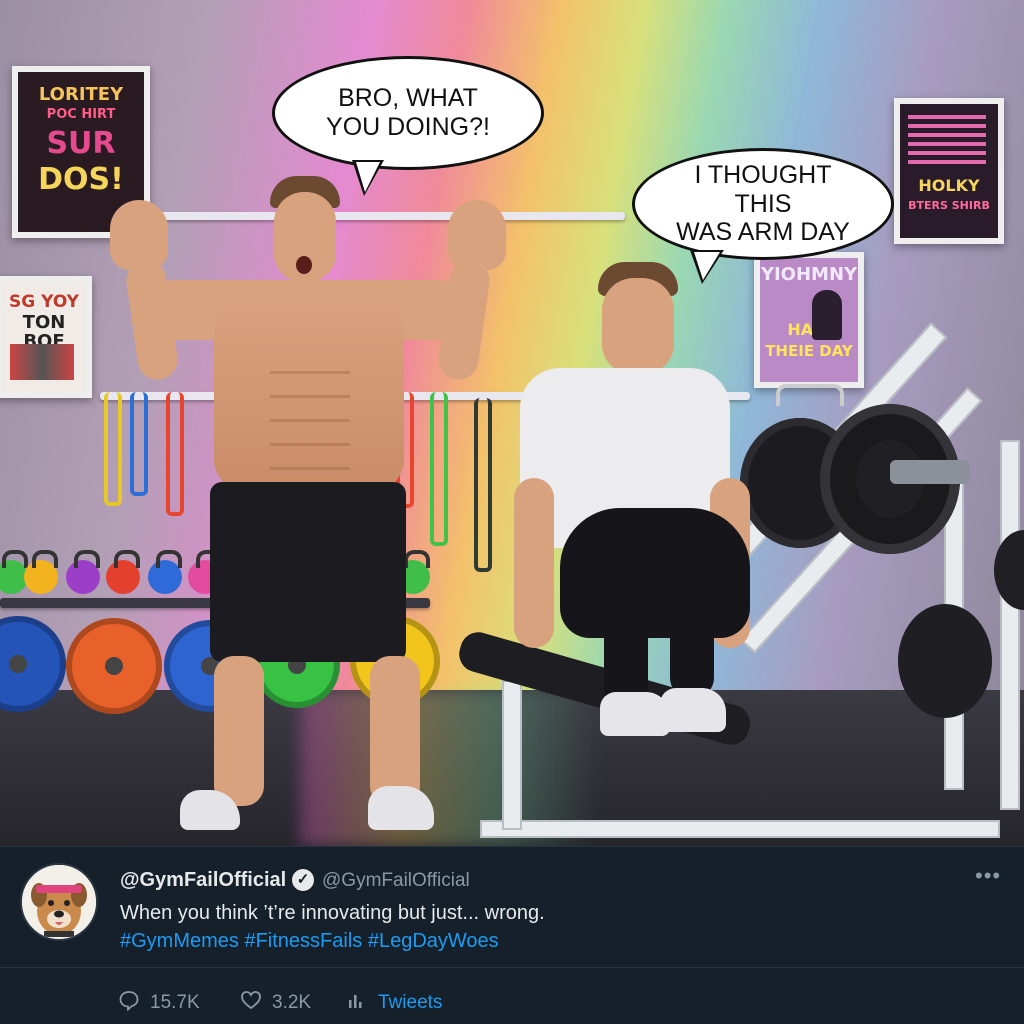 This screenshot has height=1024, width=1024. Describe the element at coordinates (46, 337) in the screenshot. I see `poster-mid-left: SG YOY TON BOF` at that location.